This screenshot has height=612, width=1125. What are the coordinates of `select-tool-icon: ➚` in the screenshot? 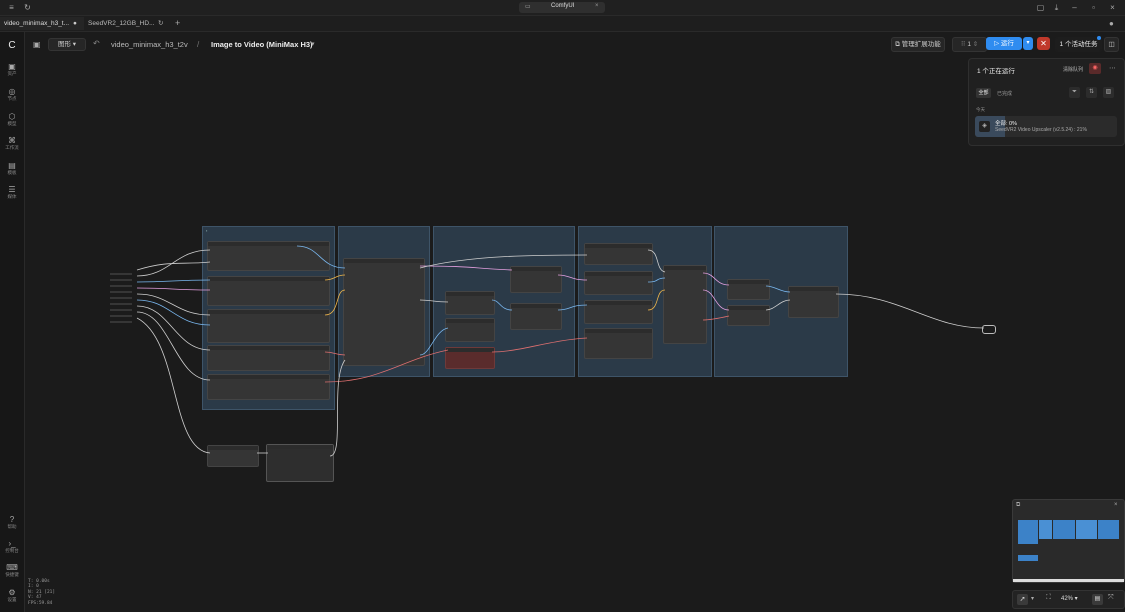 It's located at (1022, 599).